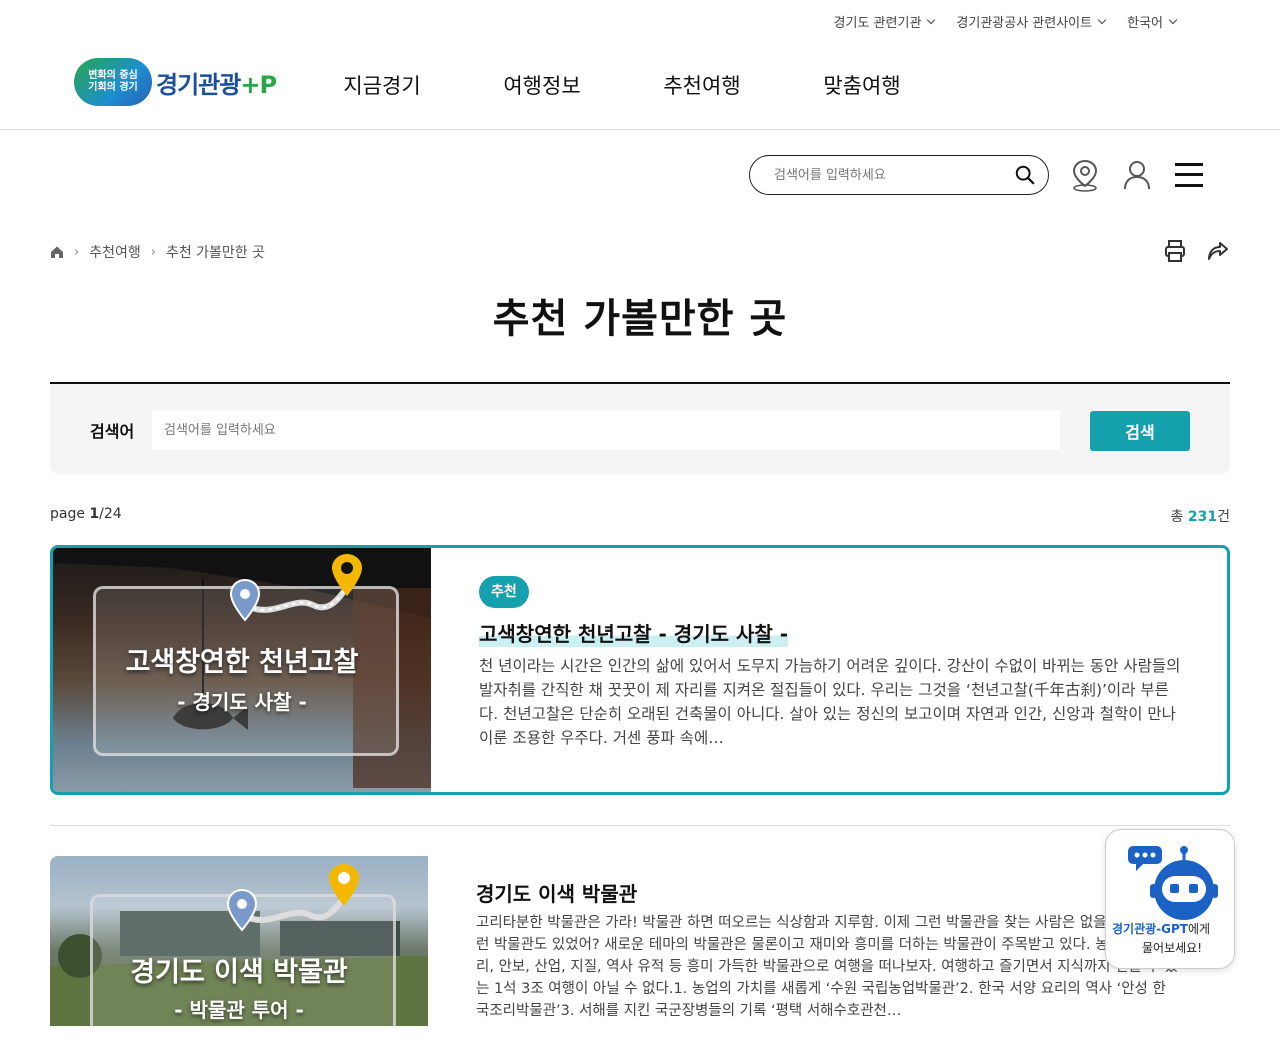  I want to click on logo-badge-line1: 변화의 중심, so click(113, 75).